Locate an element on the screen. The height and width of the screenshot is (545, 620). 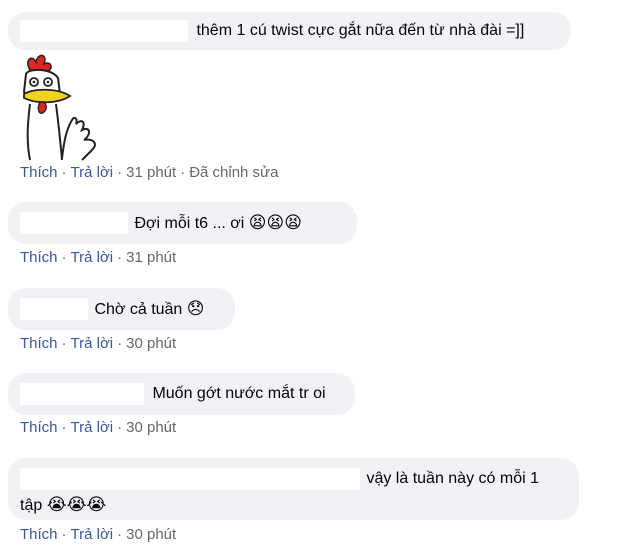
comment-4: Muốn gớt nước mắt tr oi is located at coordinates (181, 394).